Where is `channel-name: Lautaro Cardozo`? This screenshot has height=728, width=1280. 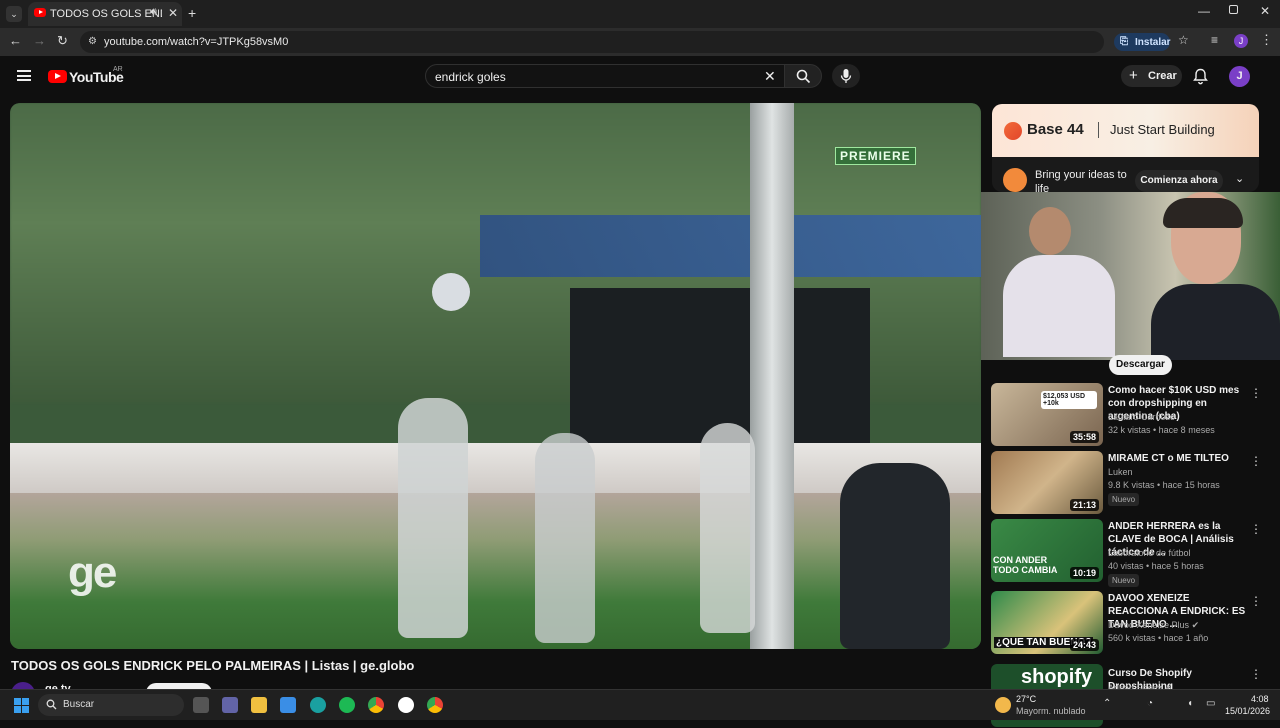 channel-name: Lautaro Cardozo is located at coordinates (1141, 417).